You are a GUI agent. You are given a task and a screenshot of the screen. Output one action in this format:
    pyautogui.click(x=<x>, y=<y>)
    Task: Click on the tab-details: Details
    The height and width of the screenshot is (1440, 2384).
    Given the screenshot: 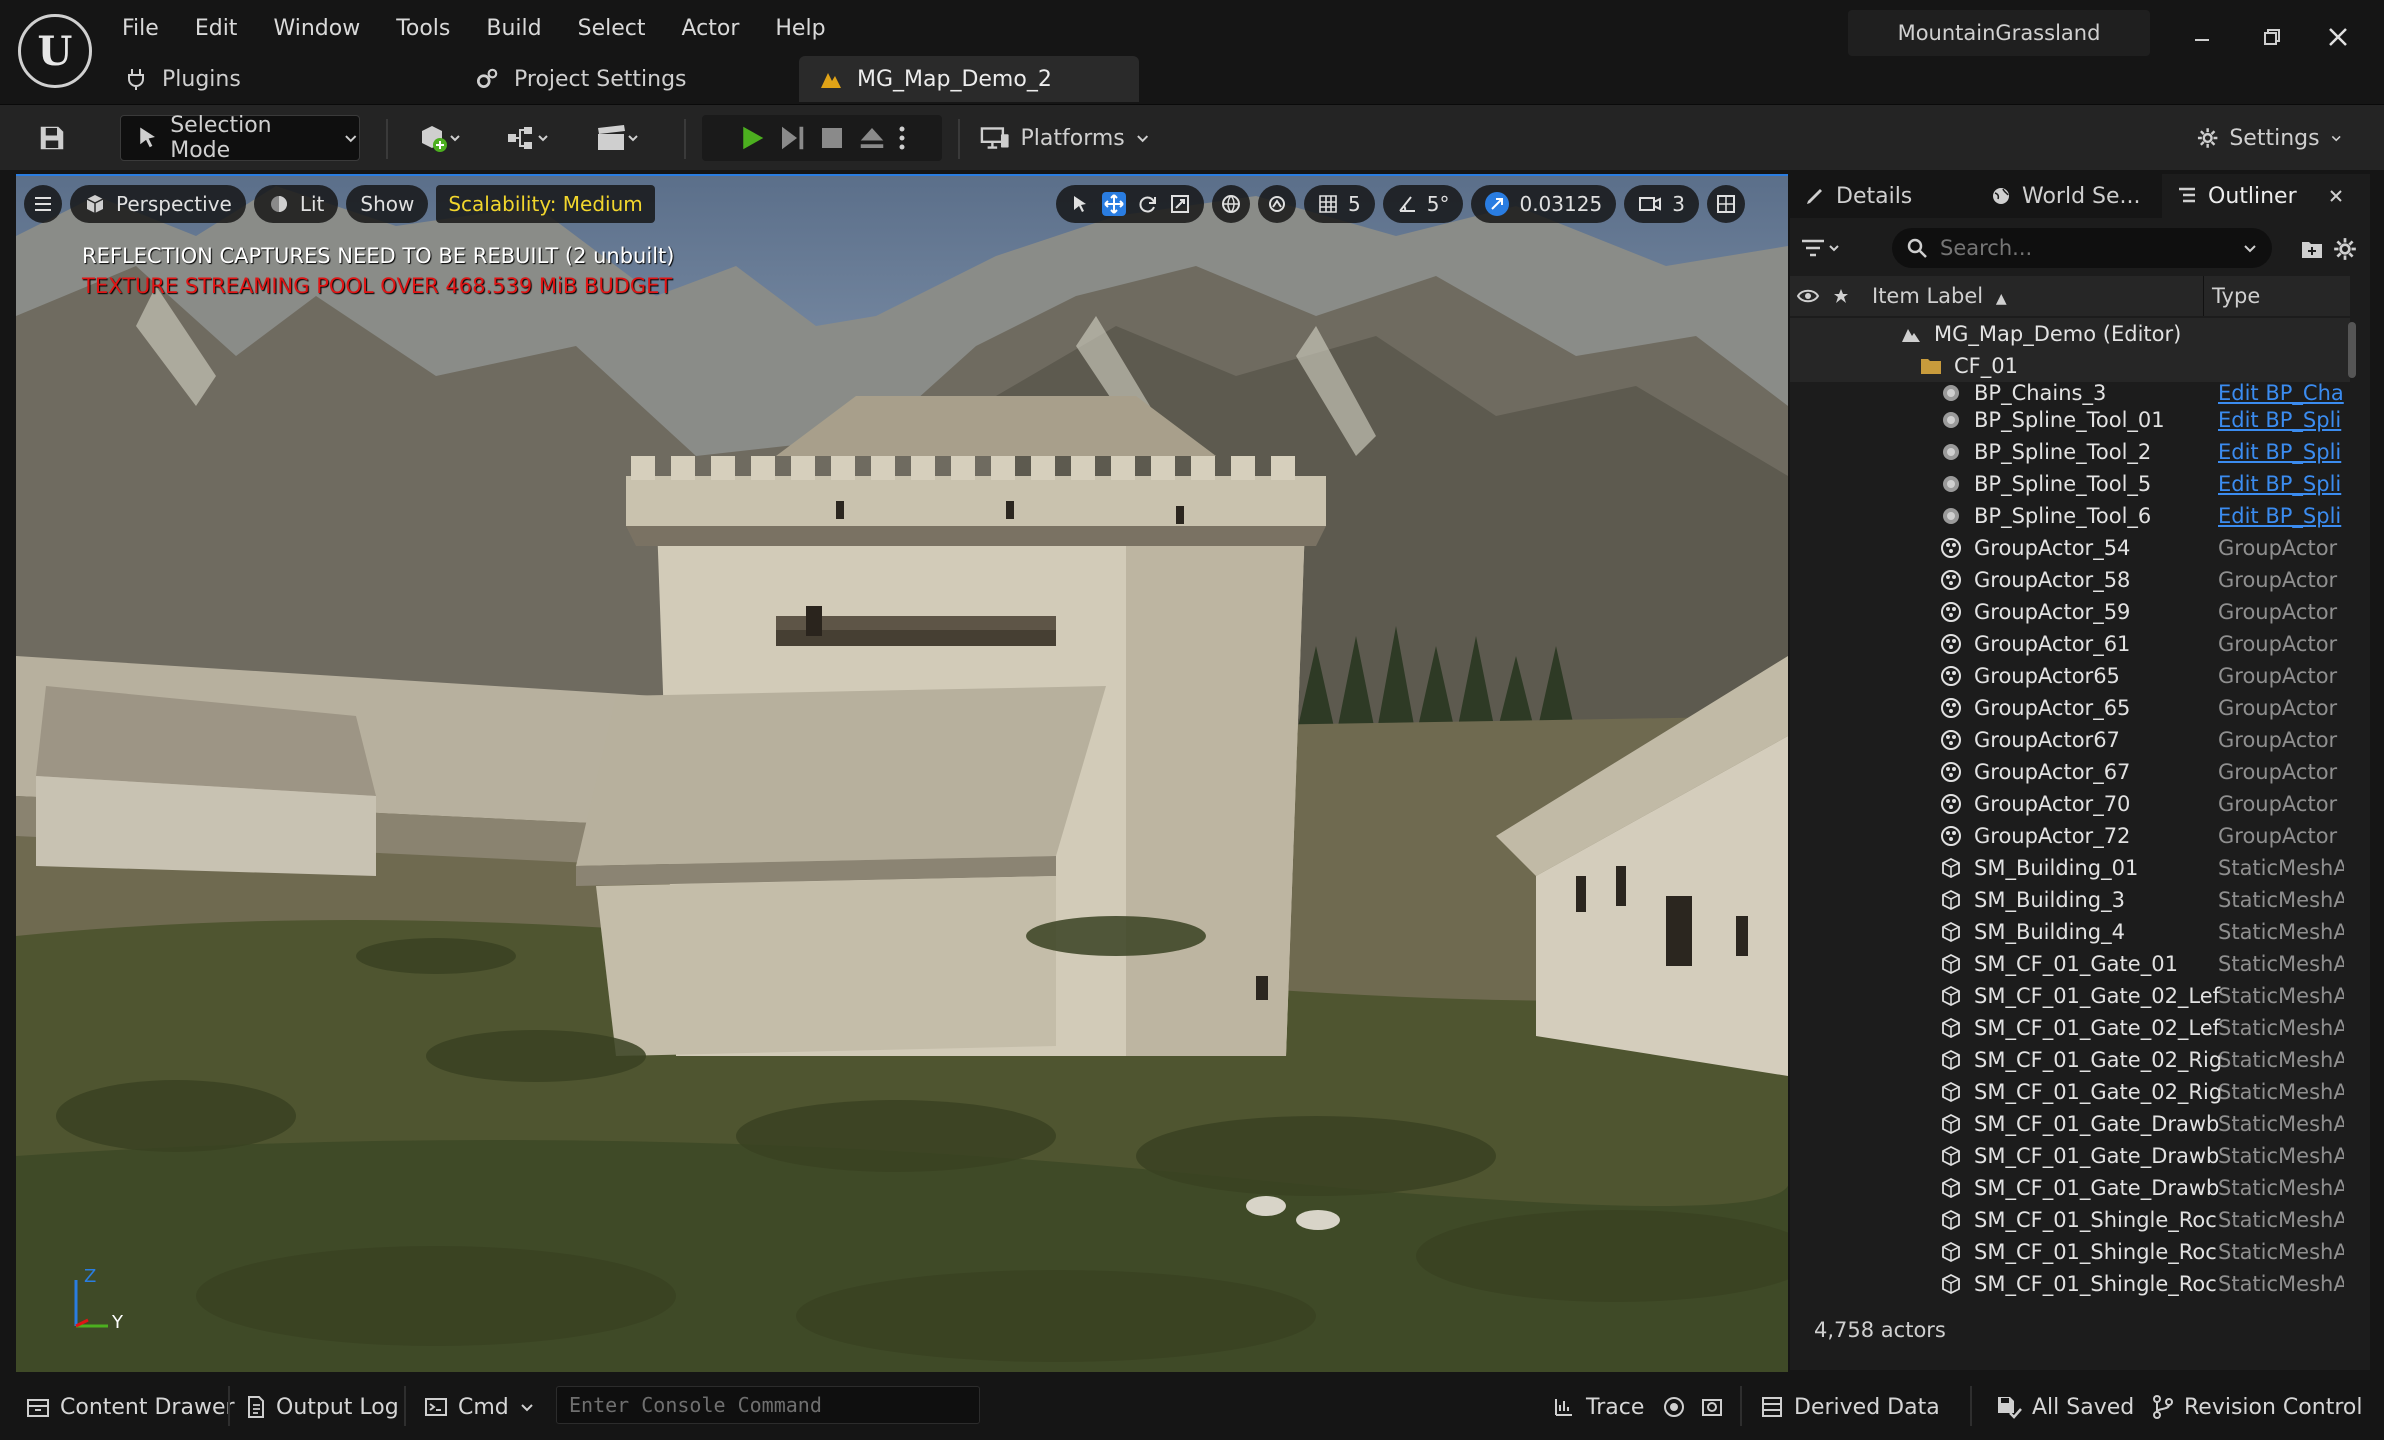 What is the action you would take?
    pyautogui.click(x=1883, y=196)
    